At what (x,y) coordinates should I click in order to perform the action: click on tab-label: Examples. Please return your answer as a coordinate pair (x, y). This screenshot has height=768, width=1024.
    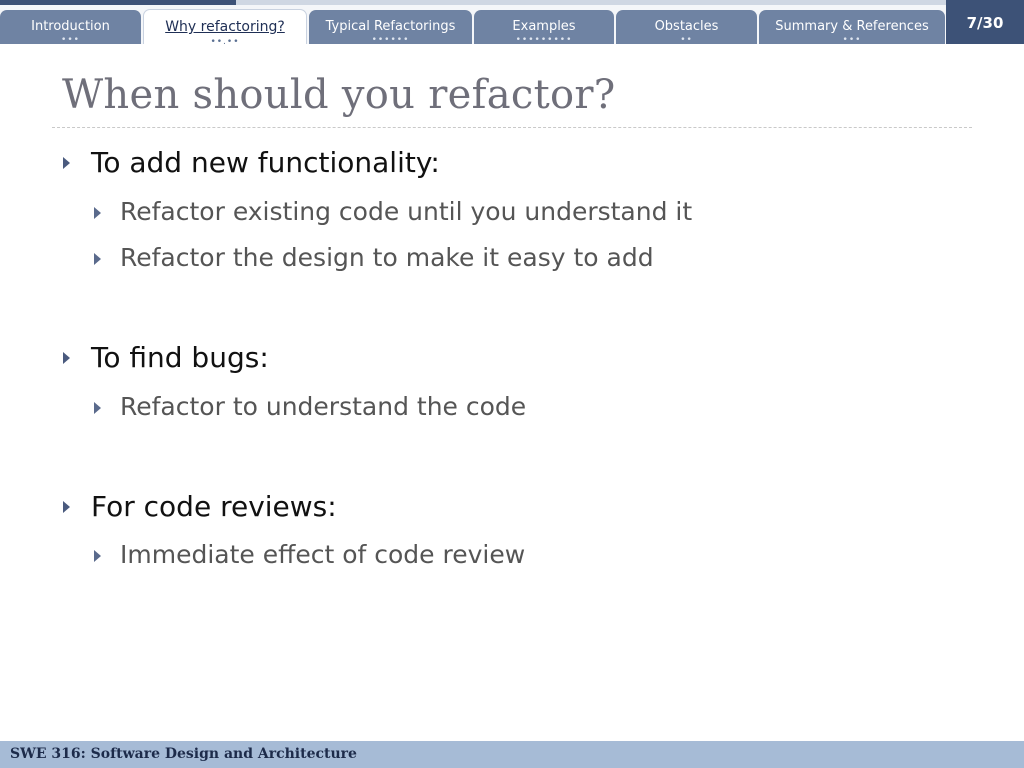
    Looking at the image, I should click on (544, 26).